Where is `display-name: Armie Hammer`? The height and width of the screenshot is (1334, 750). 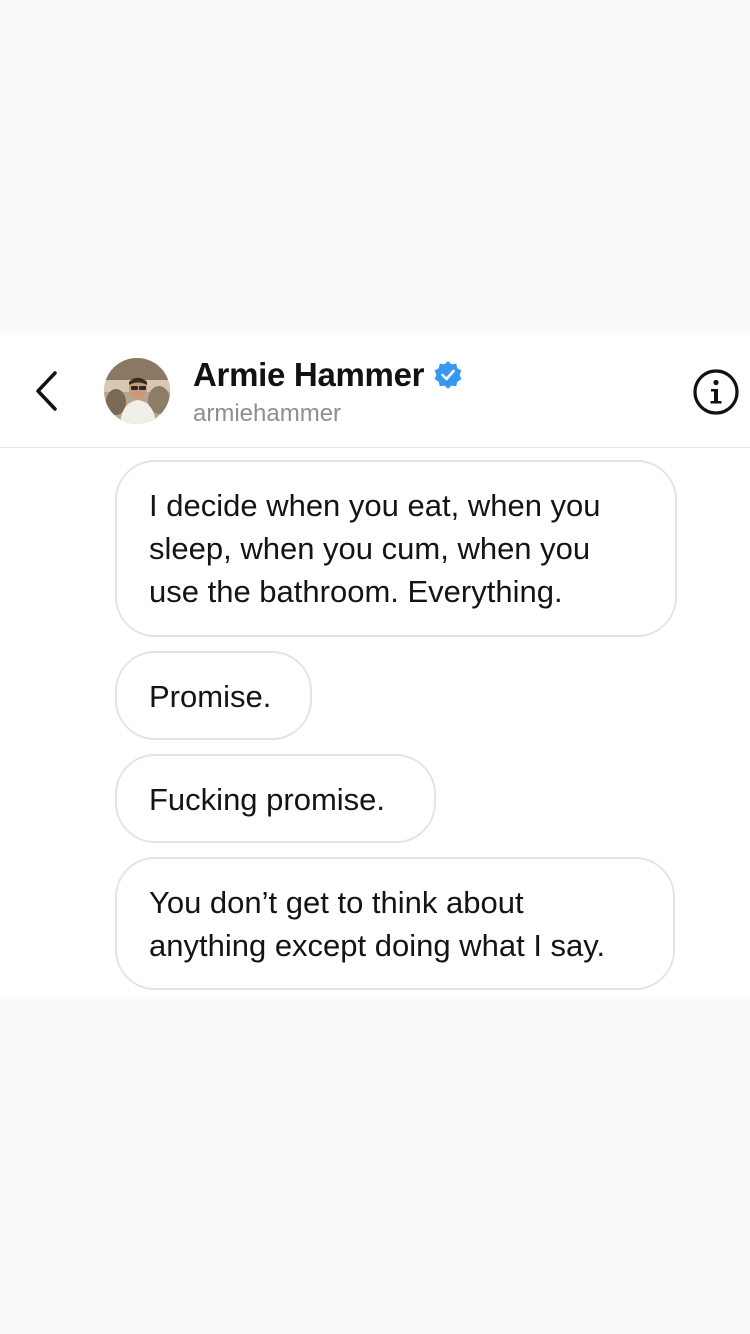 display-name: Armie Hammer is located at coordinates (309, 374).